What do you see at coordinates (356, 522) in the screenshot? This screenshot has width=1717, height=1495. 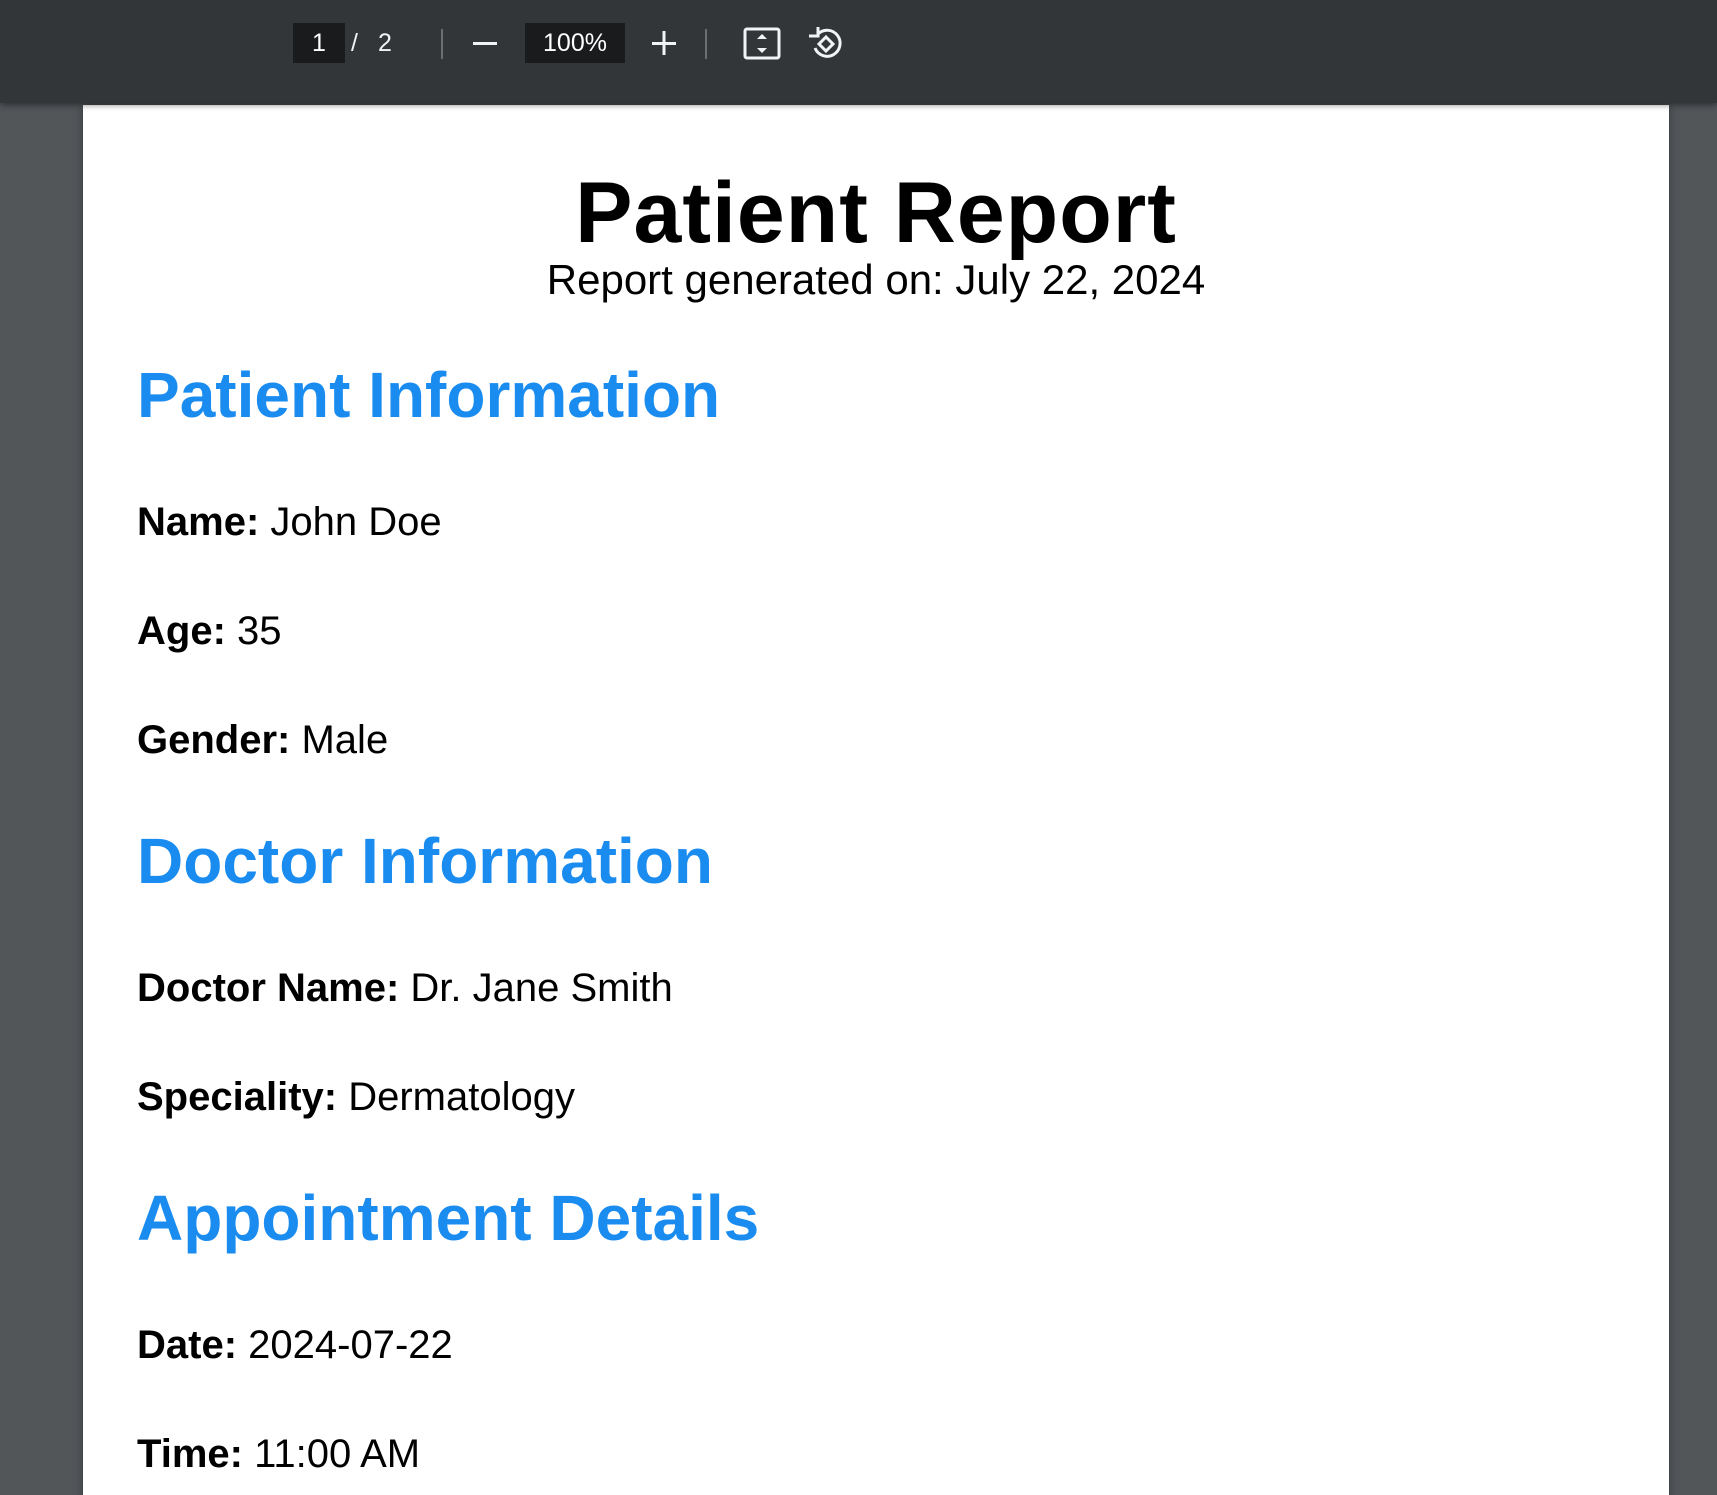 I see `field-value: John Doe` at bounding box center [356, 522].